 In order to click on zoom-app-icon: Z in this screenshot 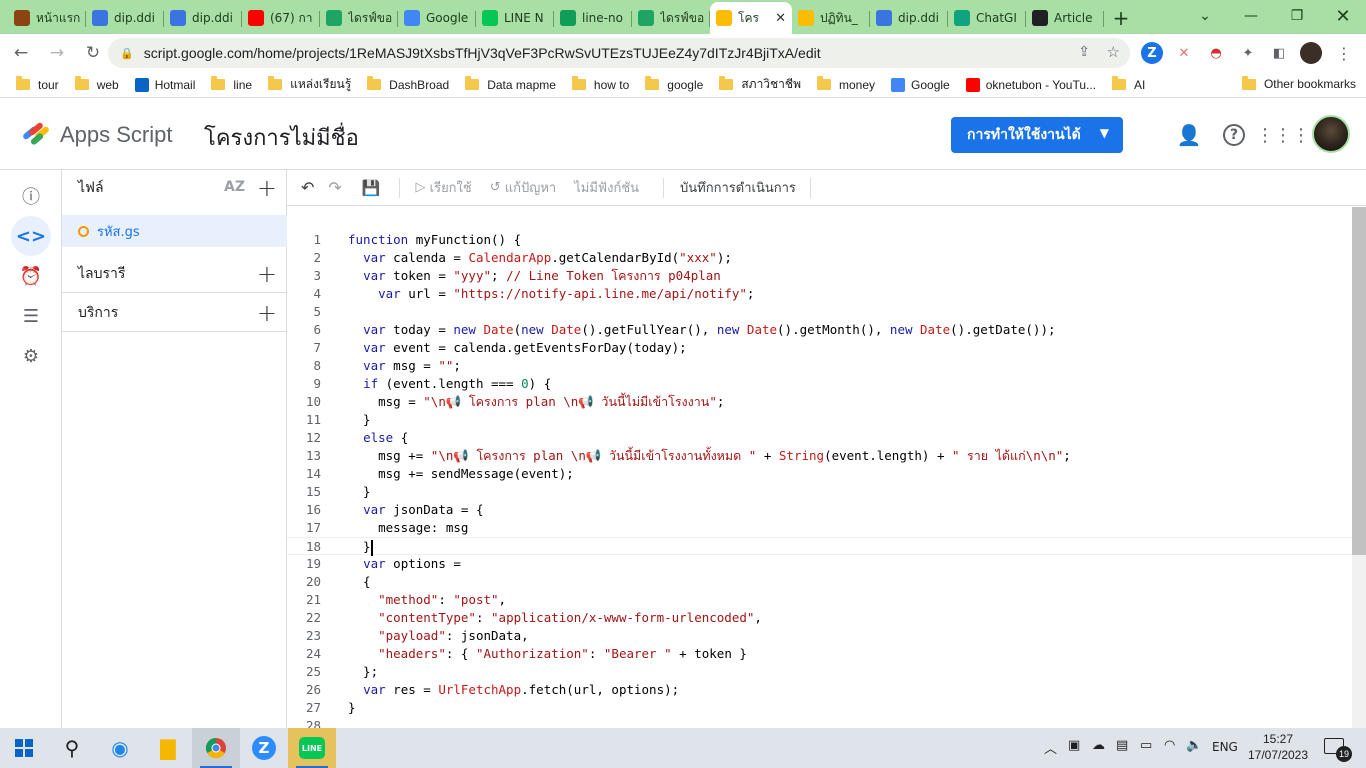, I will do `click(264, 748)`.